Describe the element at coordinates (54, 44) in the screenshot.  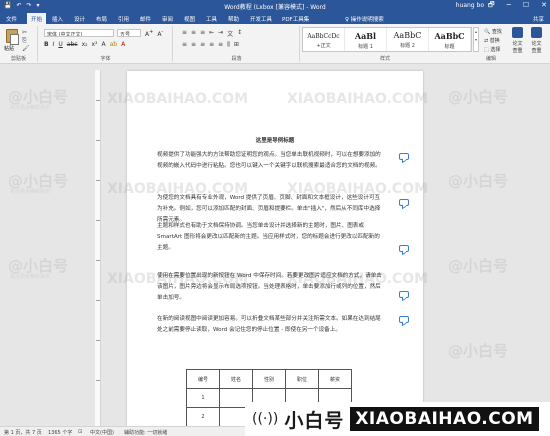
I see `italic-button: I` at that location.